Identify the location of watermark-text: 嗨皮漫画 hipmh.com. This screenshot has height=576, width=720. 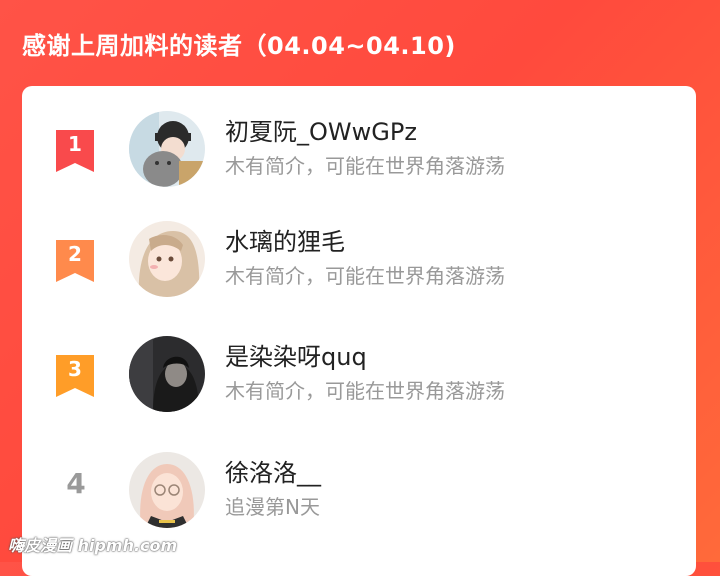
(93, 545).